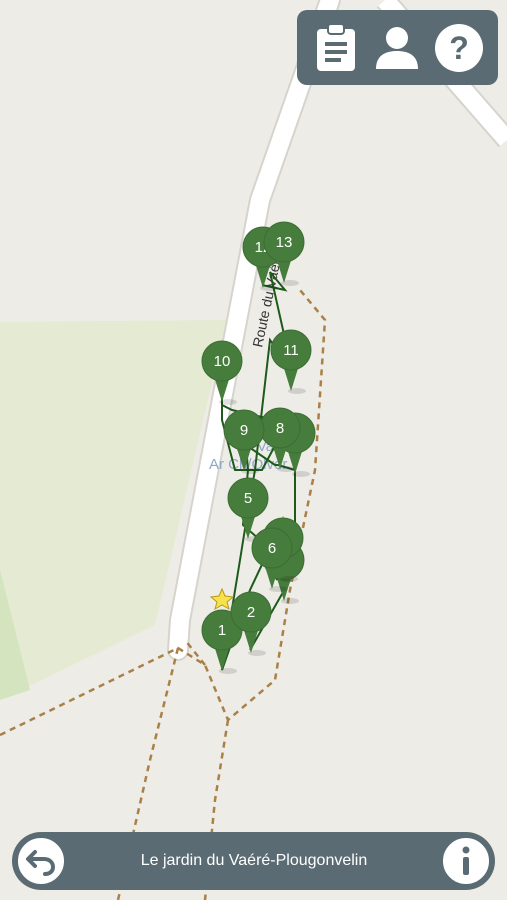 Image resolution: width=507 pixels, height=900 pixels. I want to click on marker-label: 6, so click(272, 548).